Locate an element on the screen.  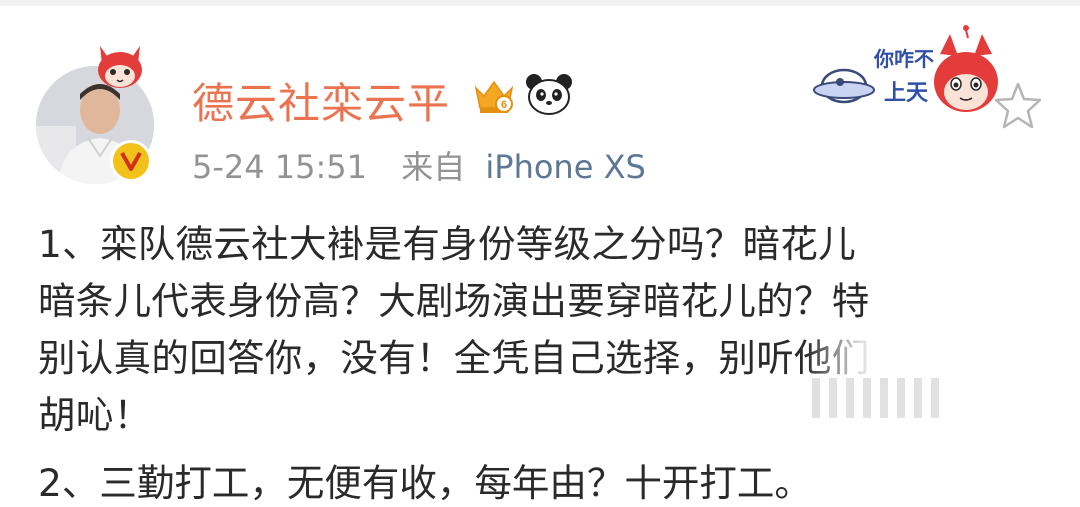
post-line: 暗条儿代表身份高？大剧场演出要穿暗花儿的？特 is located at coordinates (454, 301).